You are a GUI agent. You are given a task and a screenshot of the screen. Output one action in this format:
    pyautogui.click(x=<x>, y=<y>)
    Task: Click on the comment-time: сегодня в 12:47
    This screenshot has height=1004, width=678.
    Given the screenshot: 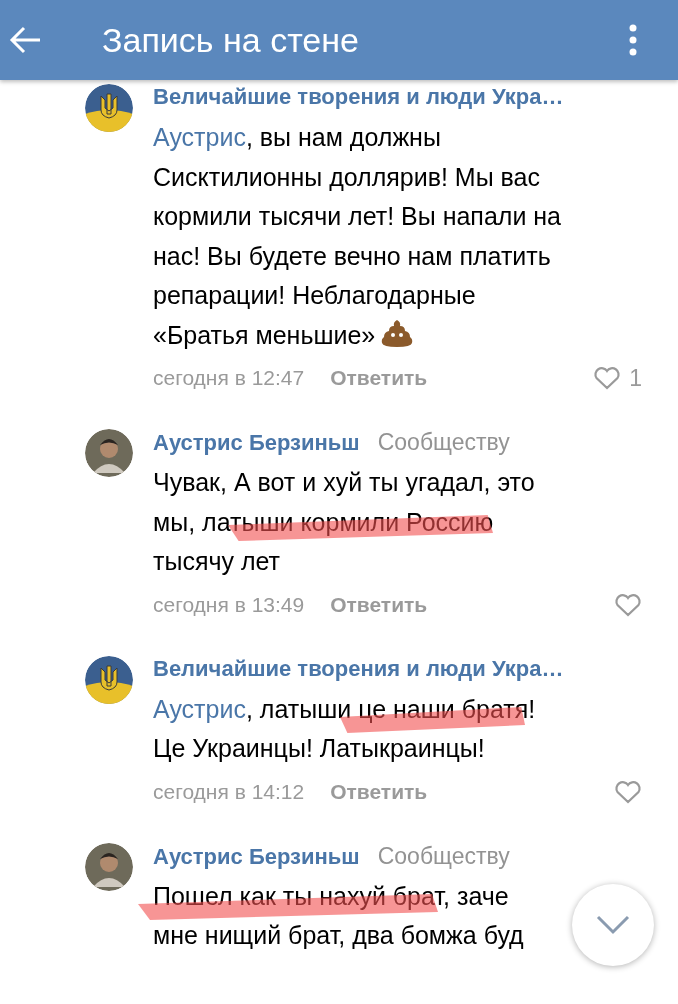 What is the action you would take?
    pyautogui.click(x=229, y=378)
    